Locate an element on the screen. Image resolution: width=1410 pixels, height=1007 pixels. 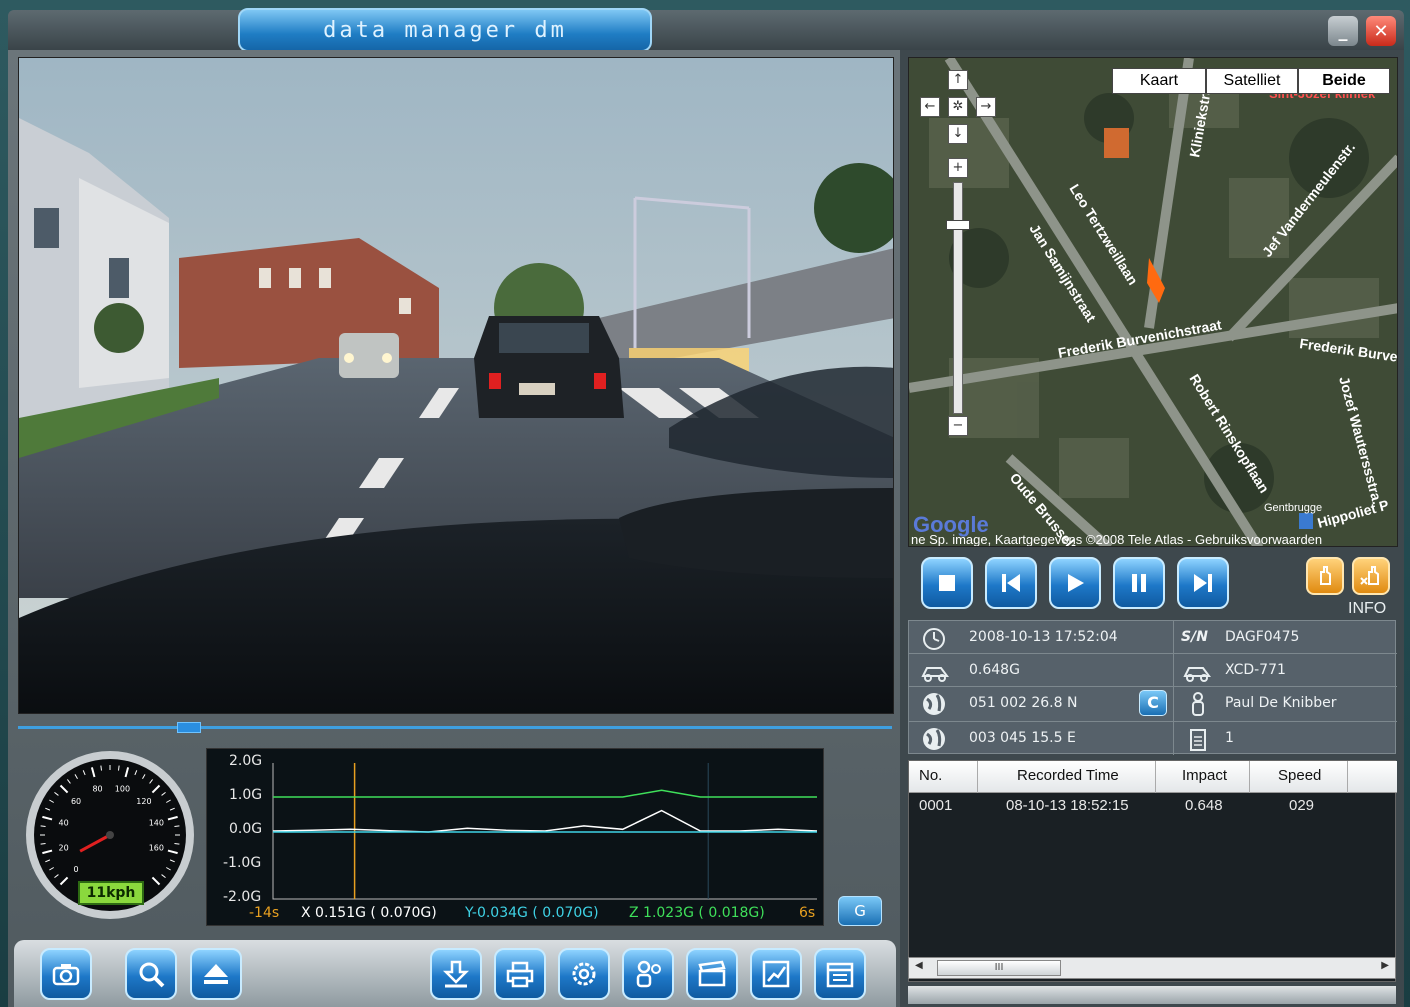
zoom-in-control: + is located at coordinates (958, 168).